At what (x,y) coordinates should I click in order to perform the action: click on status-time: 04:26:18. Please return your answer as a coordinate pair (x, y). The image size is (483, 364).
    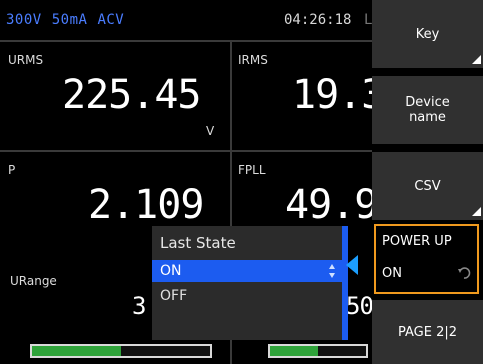
    Looking at the image, I should click on (318, 20).